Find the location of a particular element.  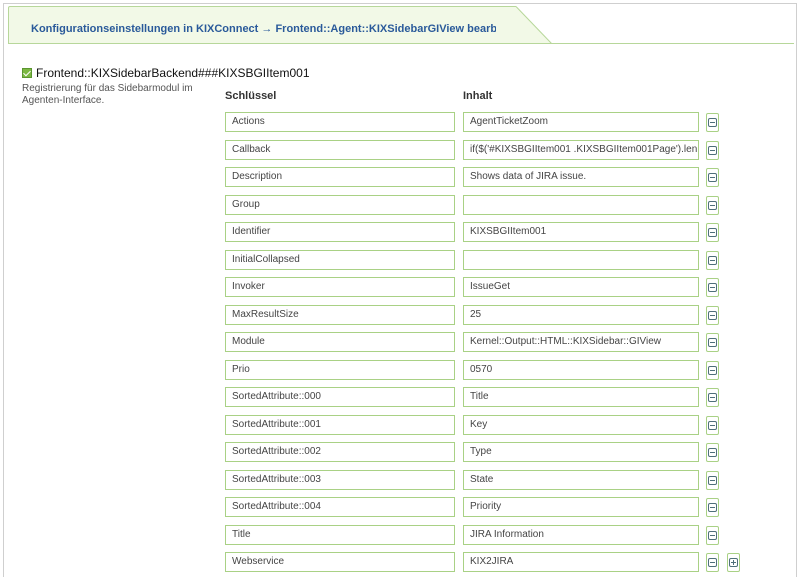

value-input: KIX2JIRA is located at coordinates (581, 562).